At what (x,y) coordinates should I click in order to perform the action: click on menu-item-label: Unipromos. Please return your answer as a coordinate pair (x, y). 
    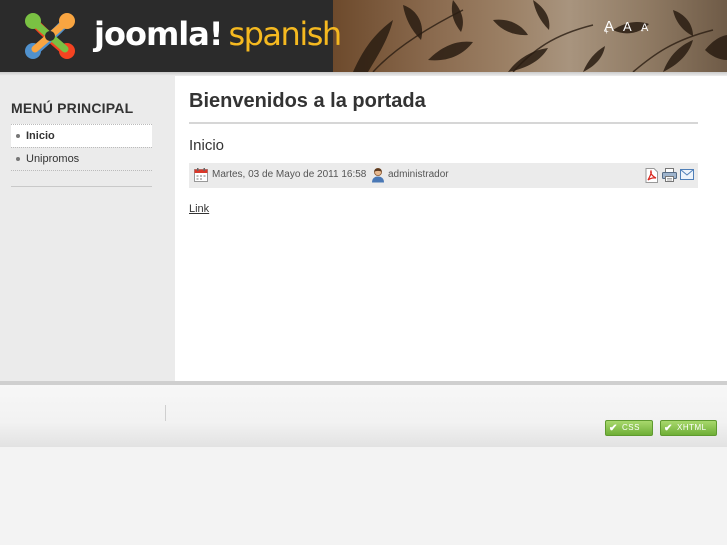
    Looking at the image, I should click on (53, 159).